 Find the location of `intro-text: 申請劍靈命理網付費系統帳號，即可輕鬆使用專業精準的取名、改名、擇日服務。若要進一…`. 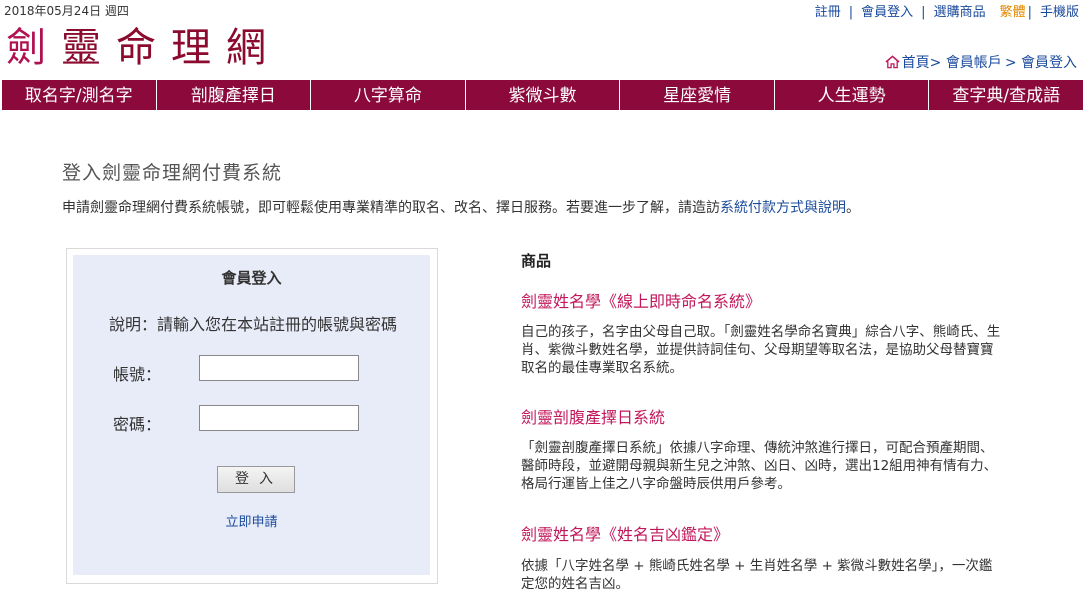

intro-text: 申請劍靈命理網付費系統帳號，即可輕鬆使用專業精準的取名、改名、擇日服務。若要進一… is located at coordinates (461, 207).